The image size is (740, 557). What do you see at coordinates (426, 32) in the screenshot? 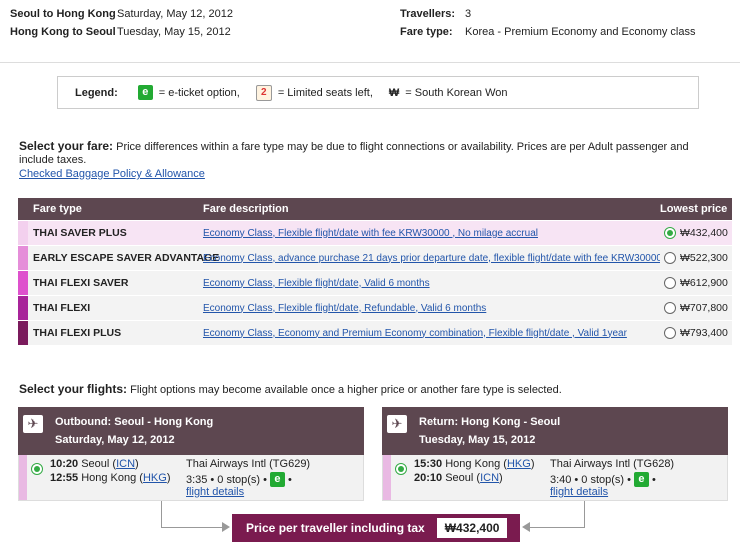
I see `fare-type-label: Fare type:` at bounding box center [426, 32].